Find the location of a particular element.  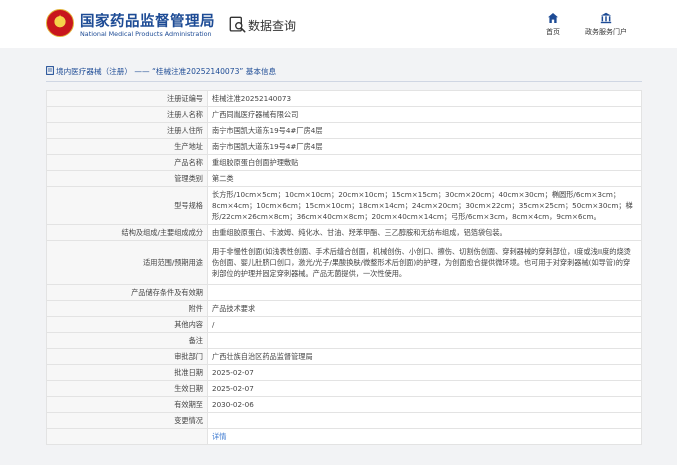

field-label: 结构及组成/主要组成成分 is located at coordinates (127, 232).